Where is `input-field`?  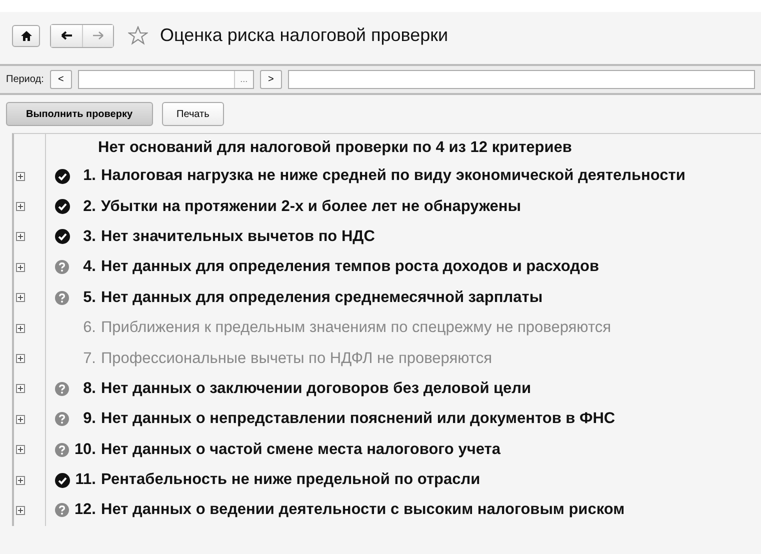 input-field is located at coordinates (521, 79).